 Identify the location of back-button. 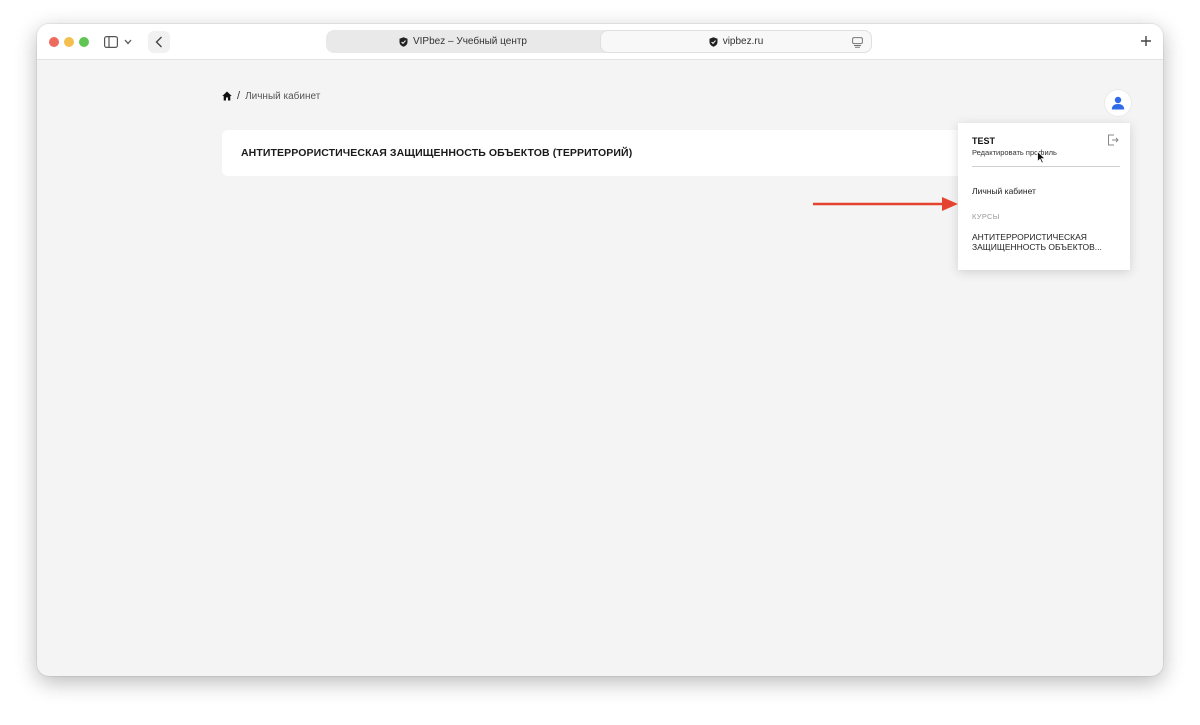
(159, 42).